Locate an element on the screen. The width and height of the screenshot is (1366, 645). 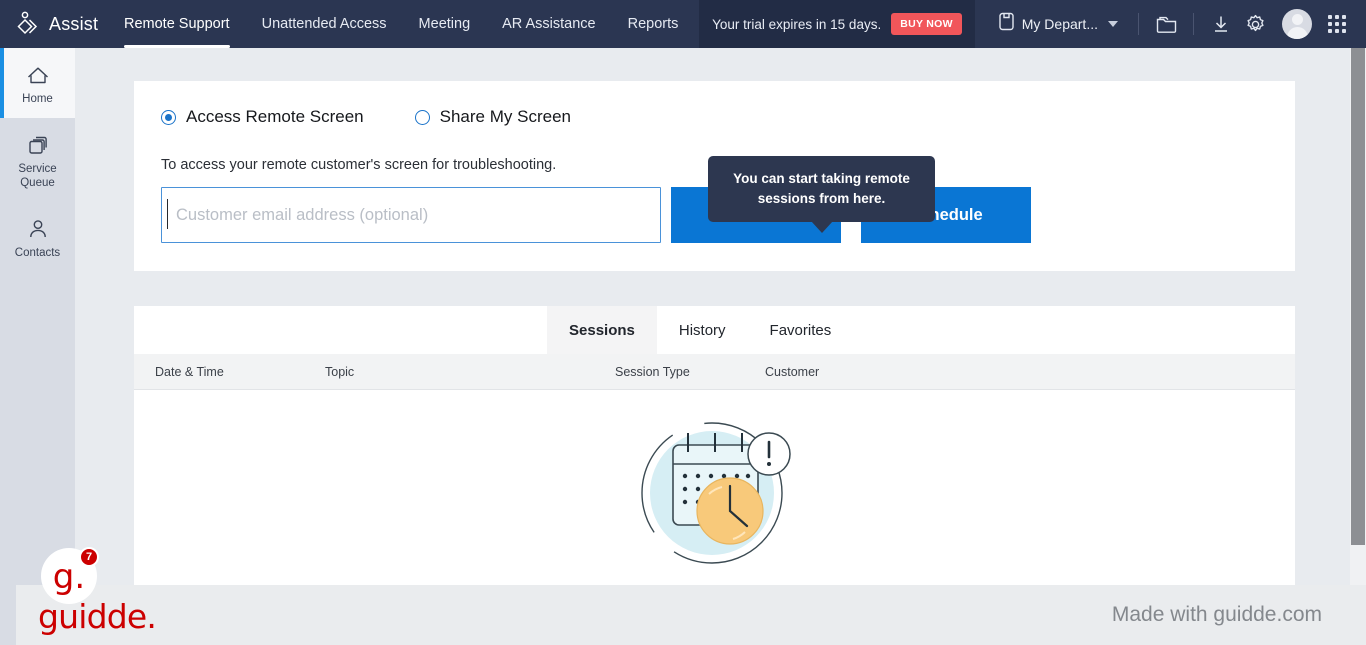
tabs: Sessions History Favorites is located at coordinates (700, 330).